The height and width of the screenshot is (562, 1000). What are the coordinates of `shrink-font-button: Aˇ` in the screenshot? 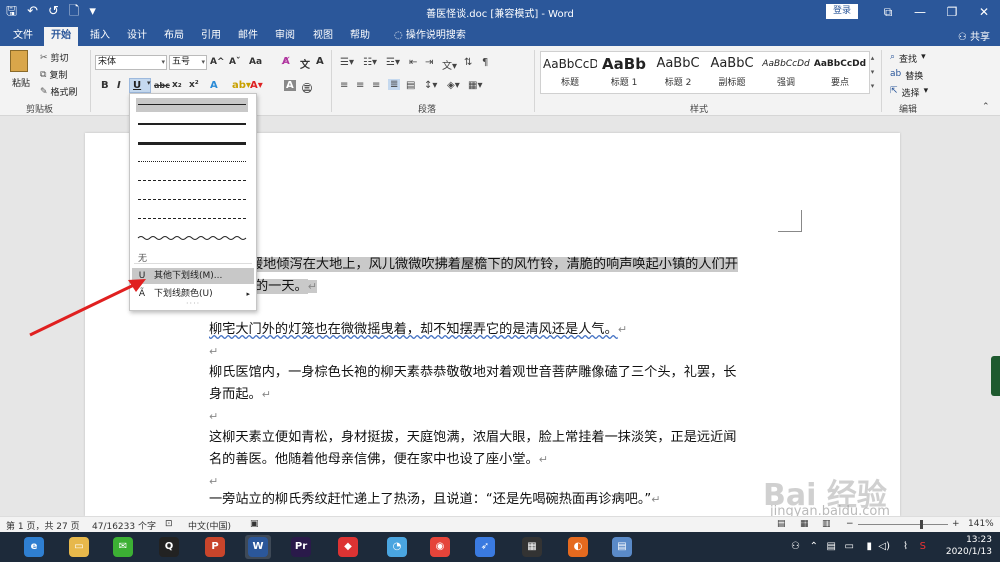 It's located at (234, 62).